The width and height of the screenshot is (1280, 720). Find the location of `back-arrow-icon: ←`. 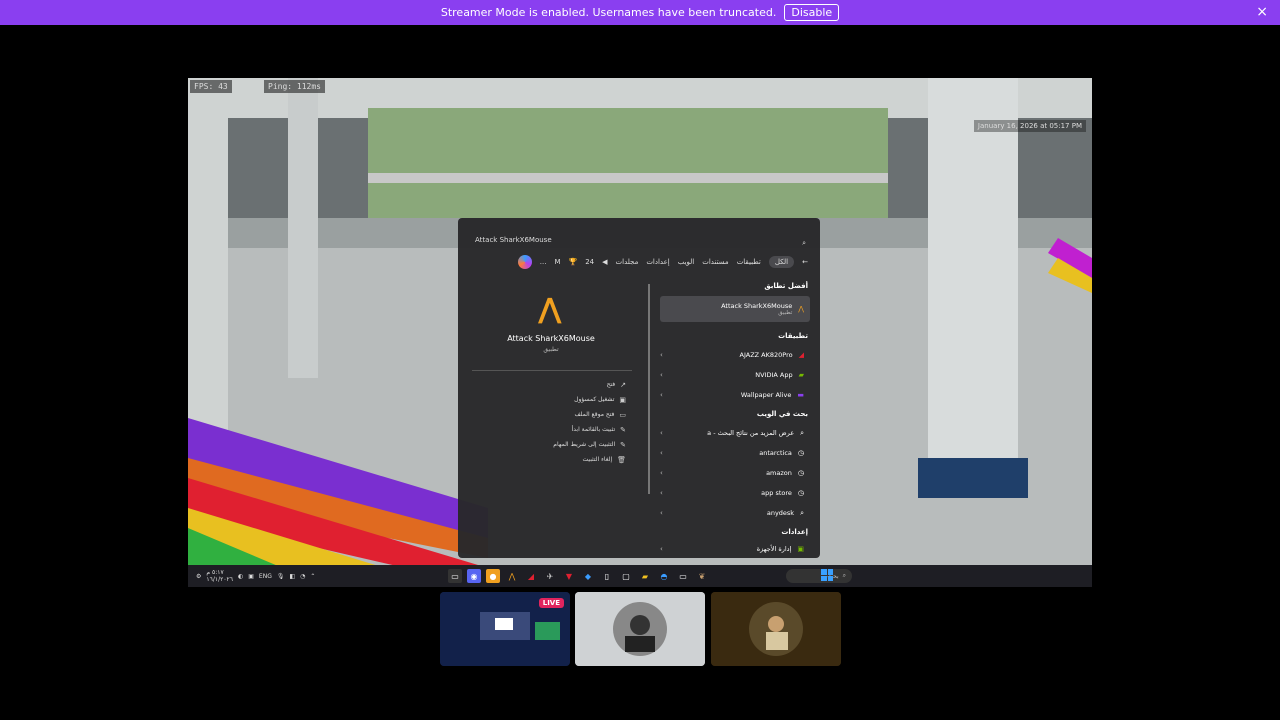

back-arrow-icon: ← is located at coordinates (805, 262).